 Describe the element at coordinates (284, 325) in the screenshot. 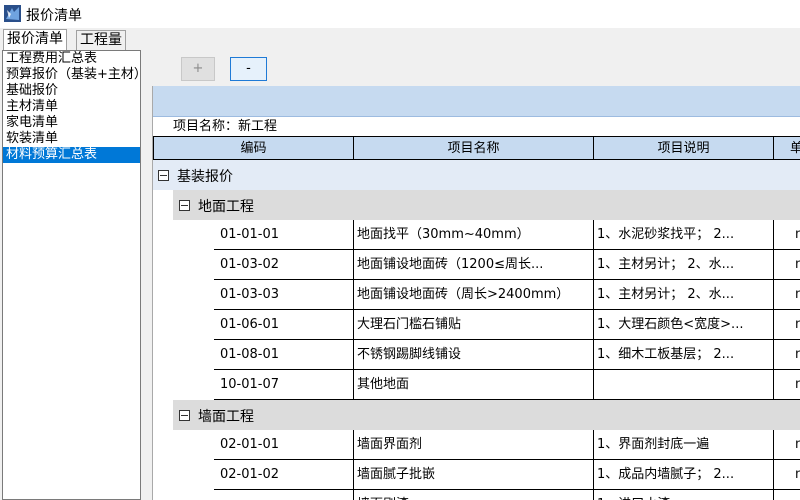

I see `cell-code: 01-06-01` at that location.